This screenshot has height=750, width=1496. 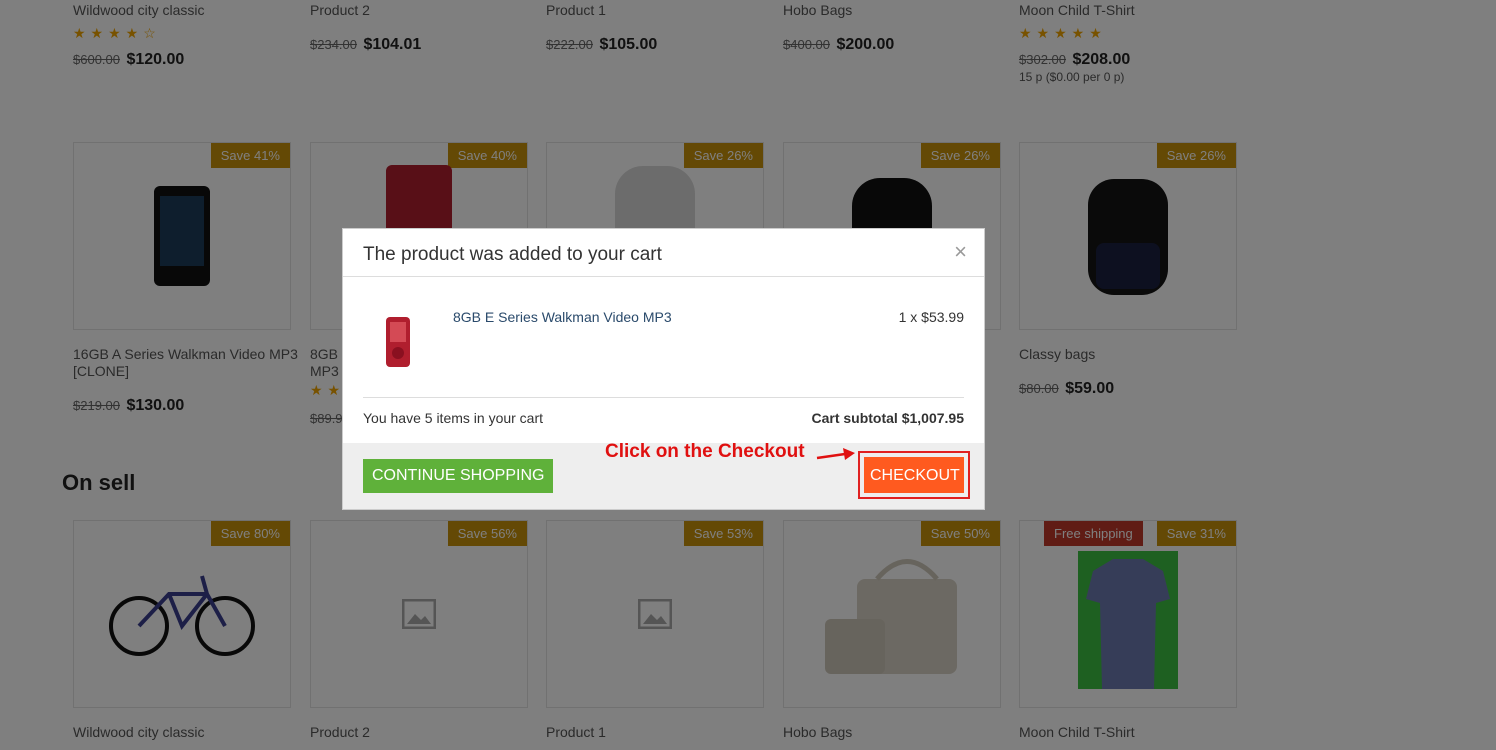 I want to click on cart-items-count: You have 5 items in your cart, so click(x=453, y=418).